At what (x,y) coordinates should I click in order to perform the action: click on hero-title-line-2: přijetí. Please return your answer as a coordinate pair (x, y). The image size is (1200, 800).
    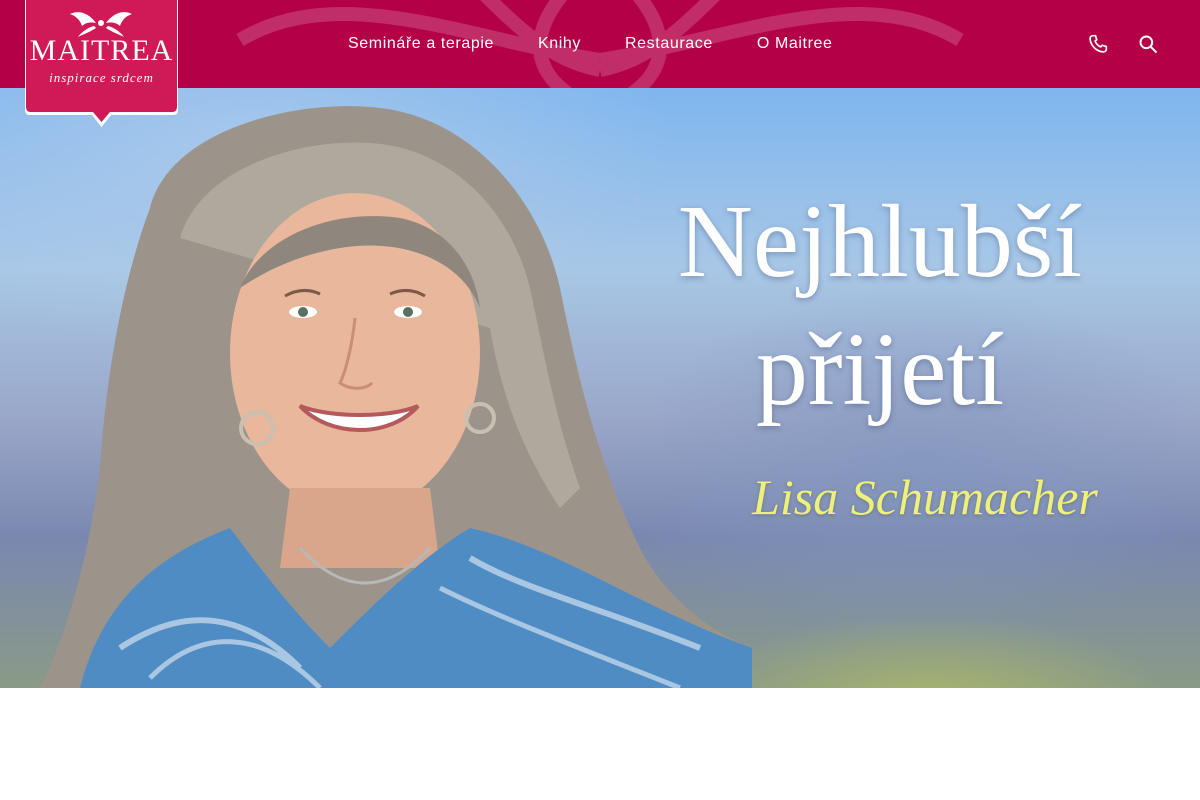
    Looking at the image, I should click on (880, 369).